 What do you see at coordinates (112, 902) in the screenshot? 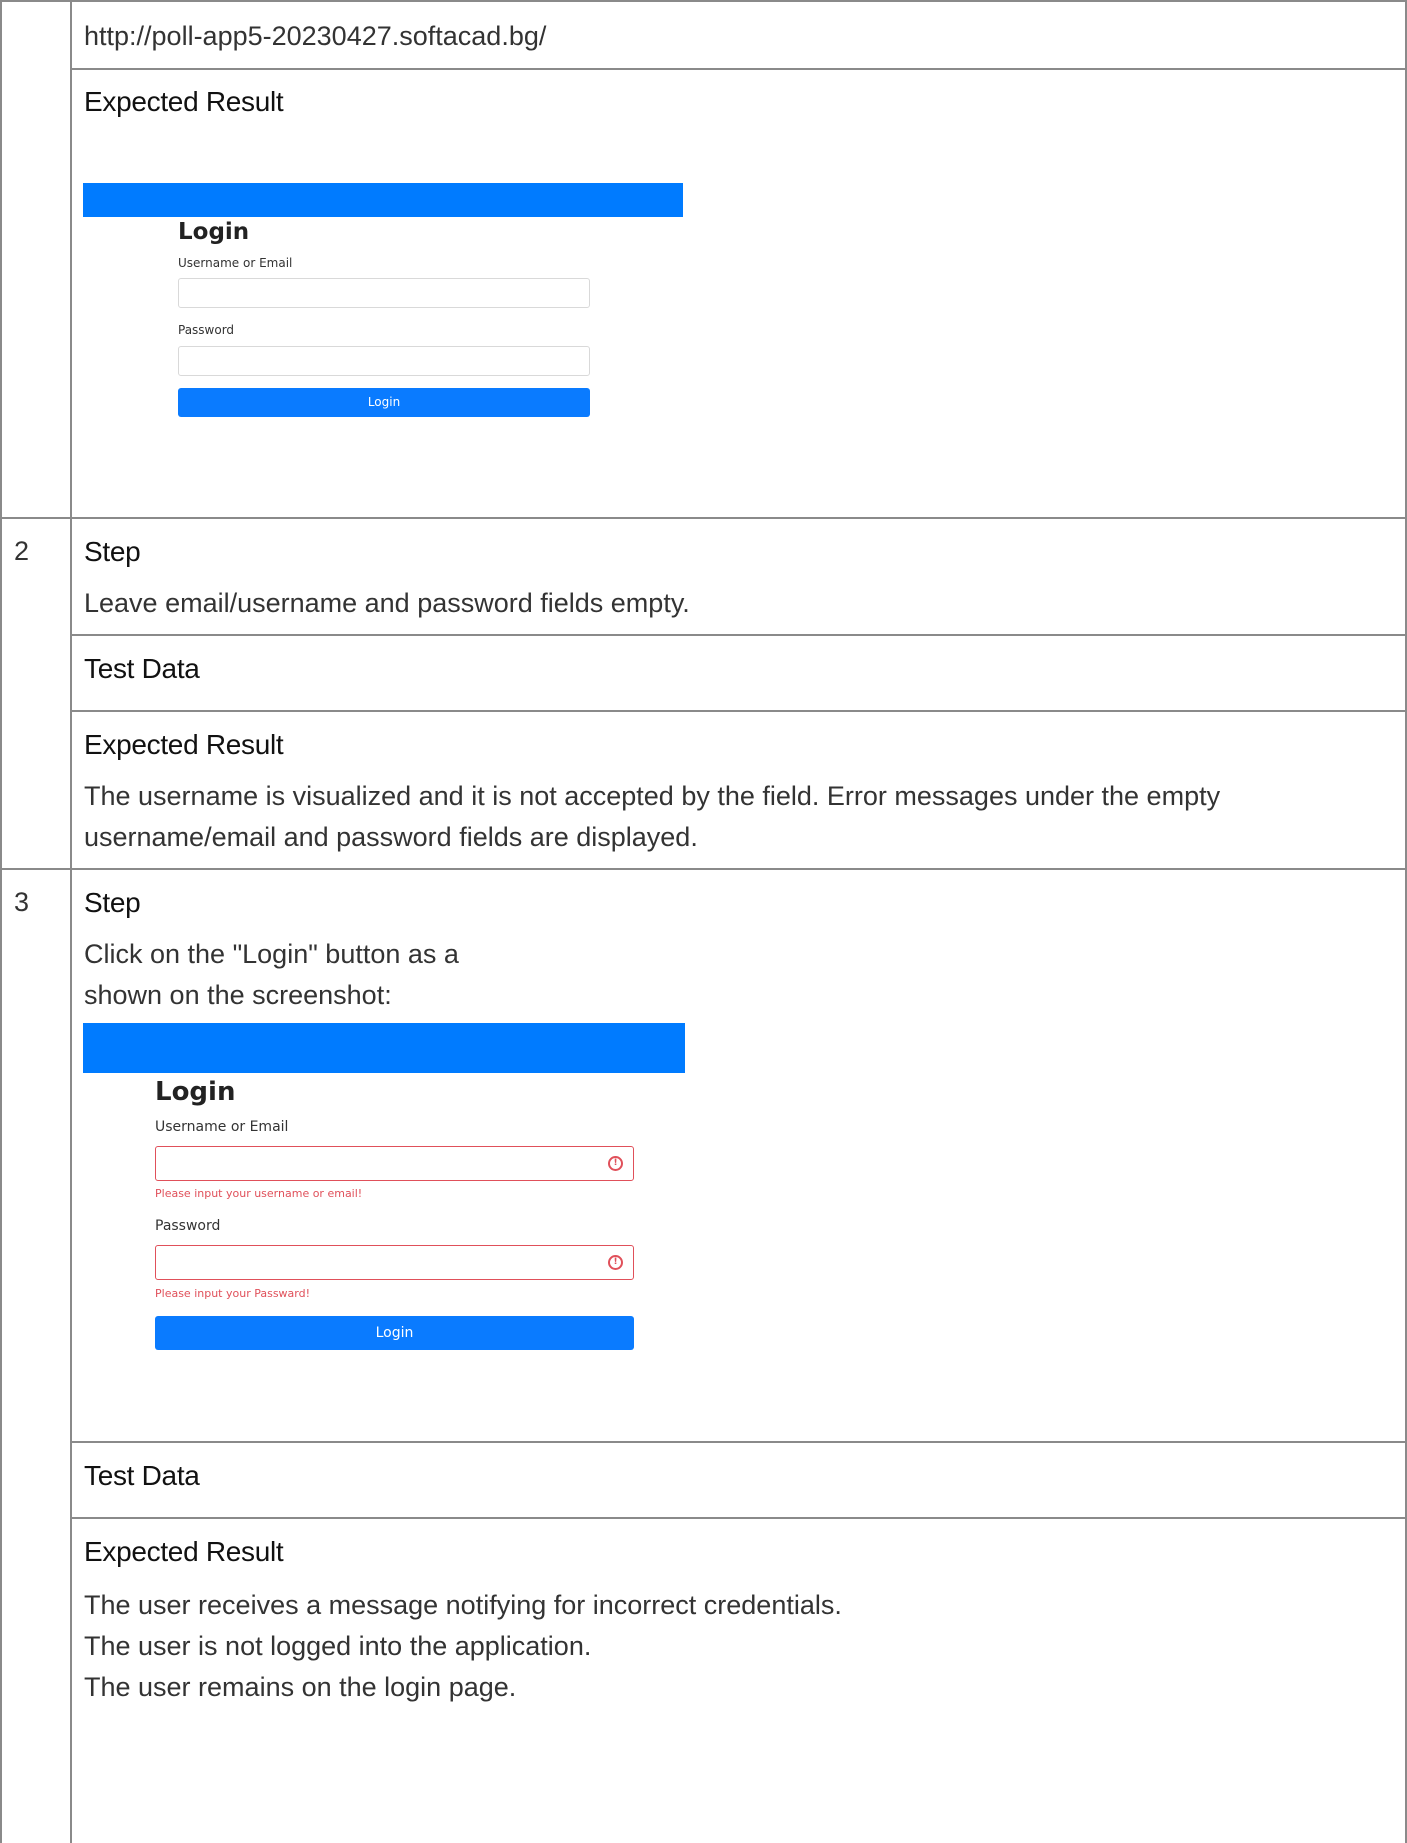
I see `step3-heading: Step` at bounding box center [112, 902].